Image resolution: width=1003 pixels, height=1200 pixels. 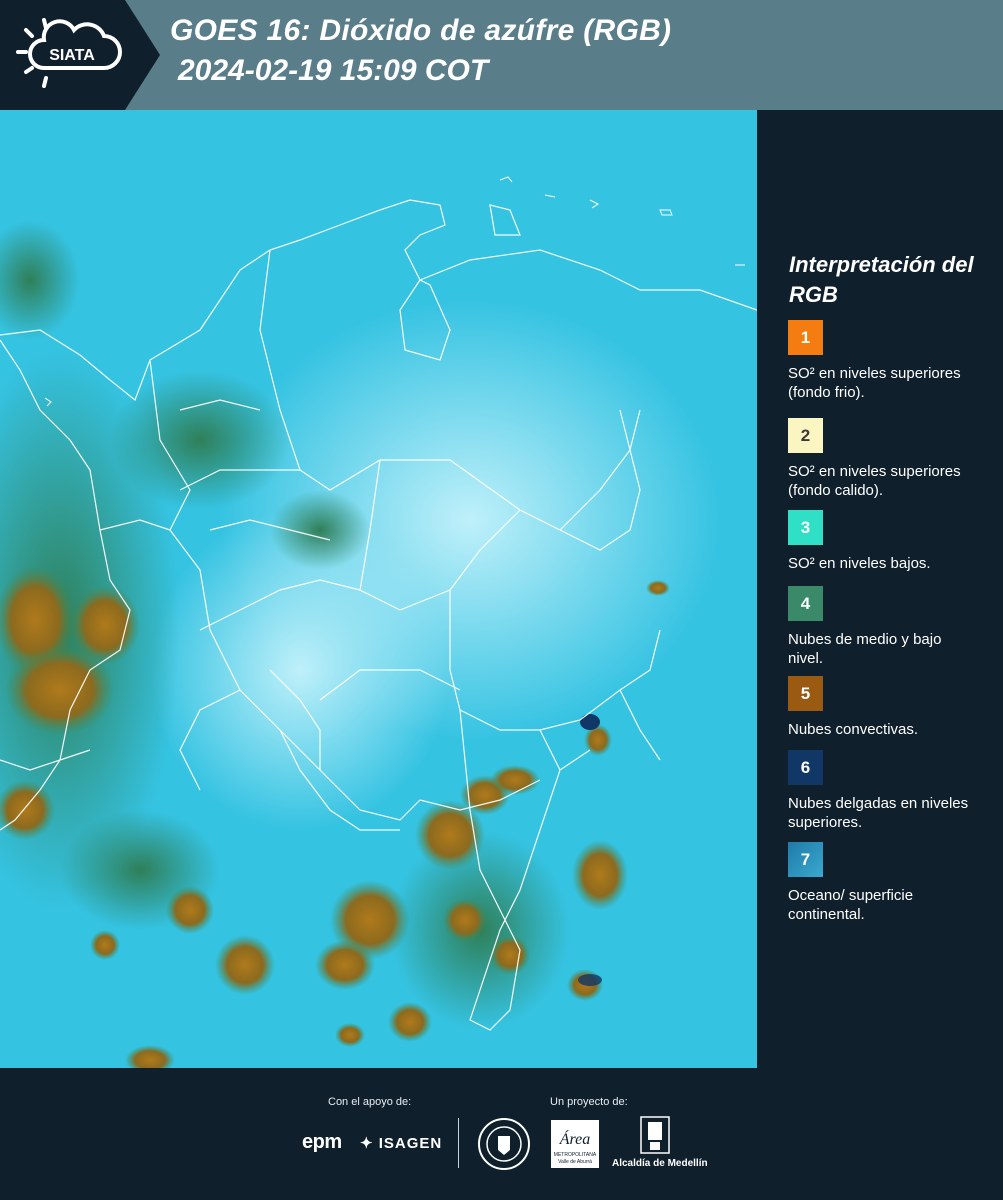 What do you see at coordinates (888, 883) in the screenshot?
I see `legend-item: 7 Oceano/ superficie continental.` at bounding box center [888, 883].